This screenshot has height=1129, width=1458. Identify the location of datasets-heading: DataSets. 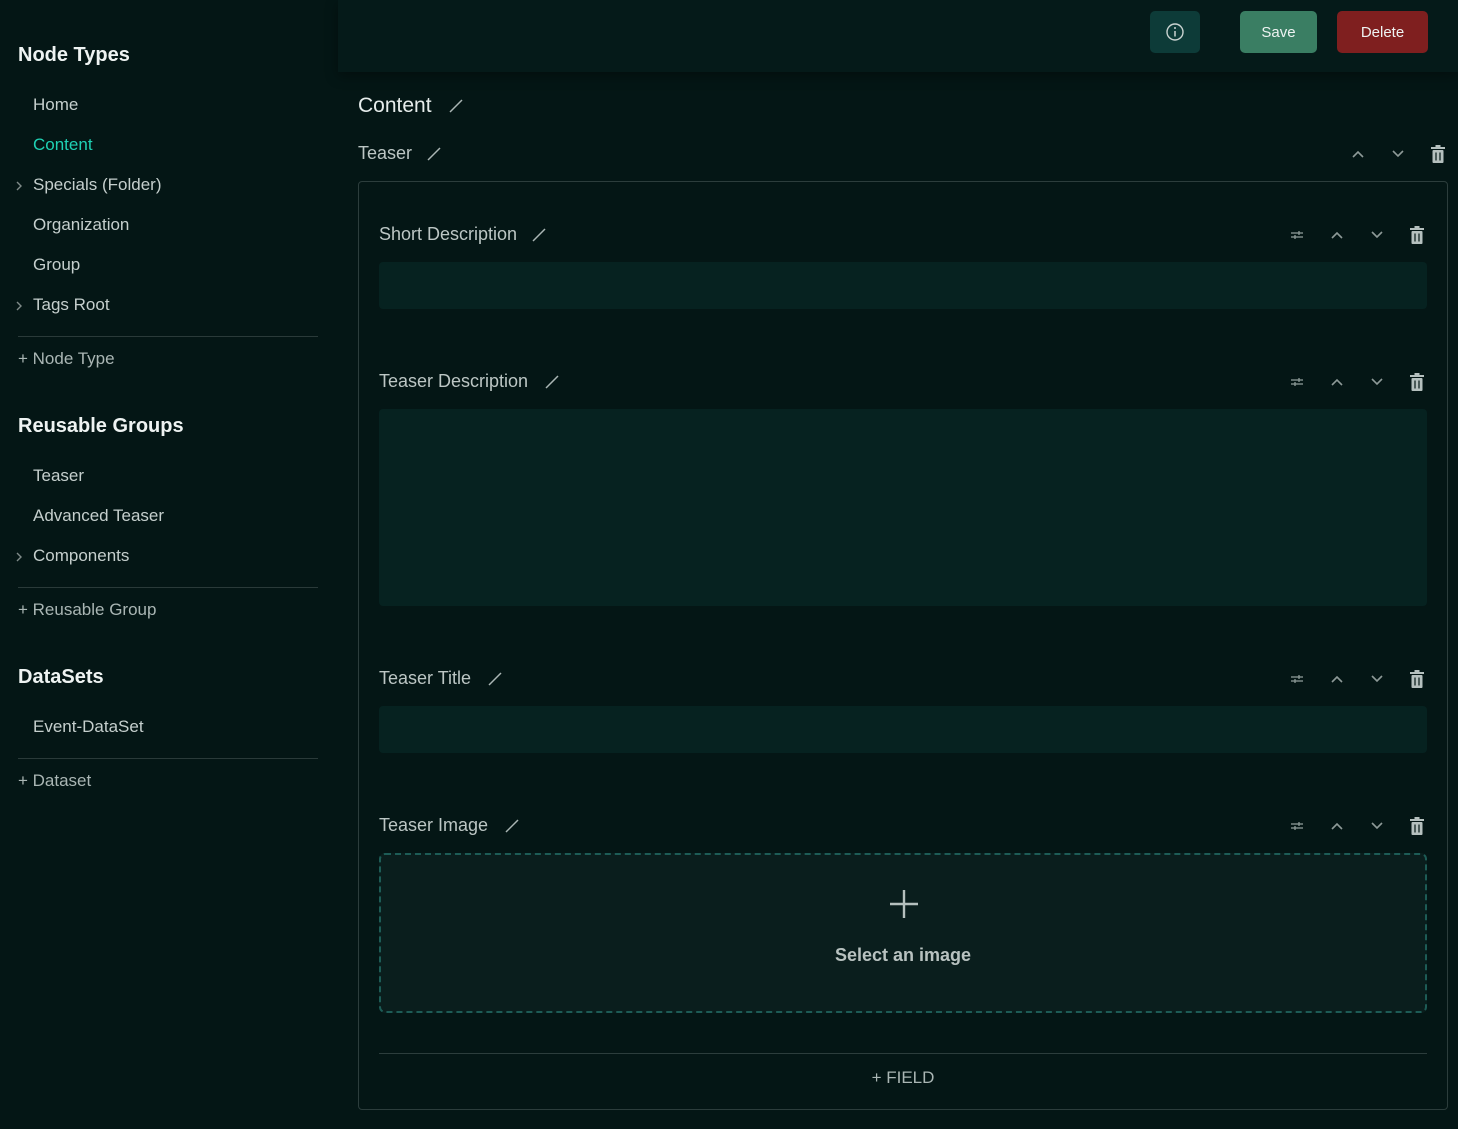
(61, 677).